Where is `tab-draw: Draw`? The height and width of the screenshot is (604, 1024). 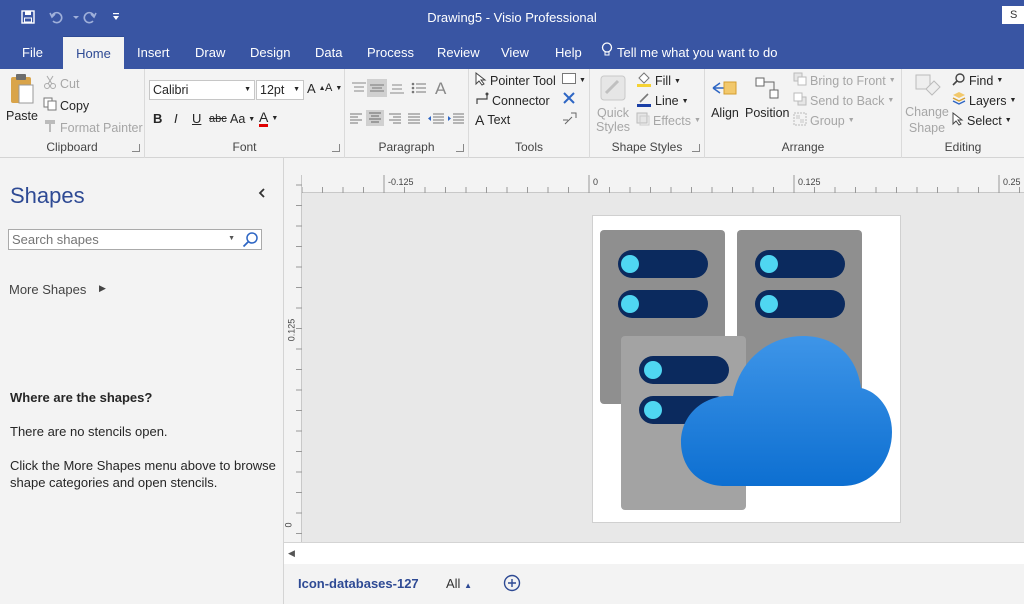 tab-draw: Draw is located at coordinates (210, 52).